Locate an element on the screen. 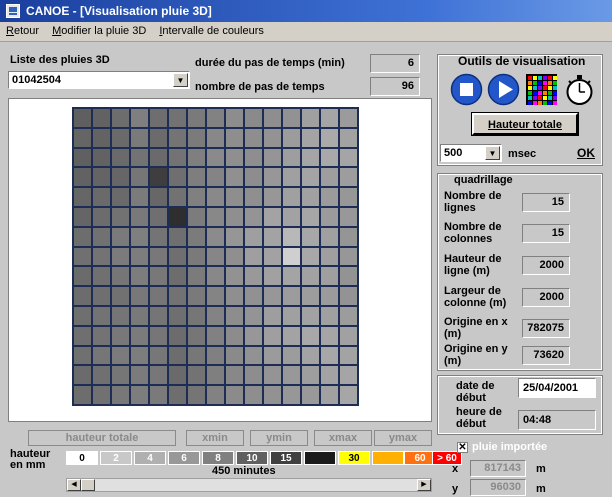 This screenshot has width=612, height=497. legend-xmax-button: xmax is located at coordinates (343, 438).